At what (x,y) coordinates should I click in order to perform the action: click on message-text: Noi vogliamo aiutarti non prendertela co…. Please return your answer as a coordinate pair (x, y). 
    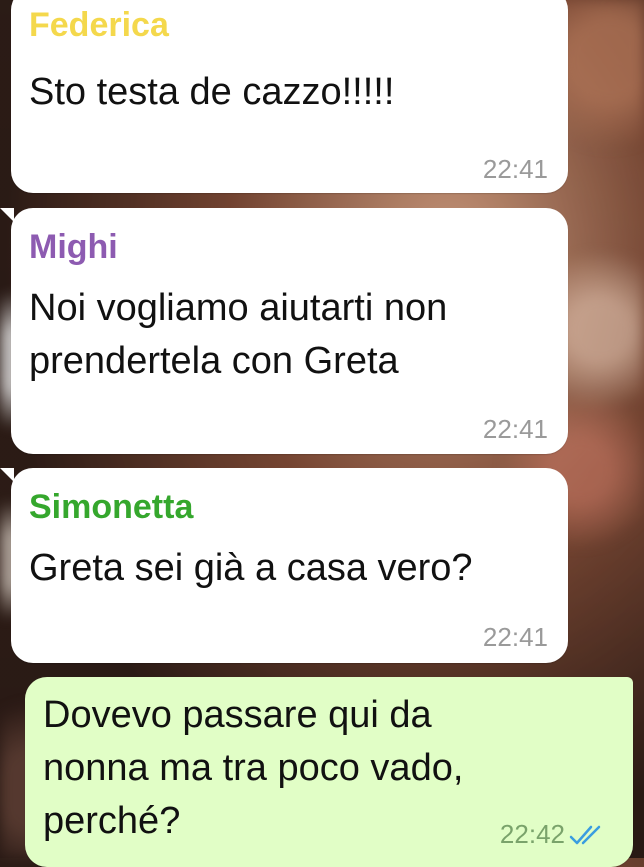
    Looking at the image, I should click on (238, 334).